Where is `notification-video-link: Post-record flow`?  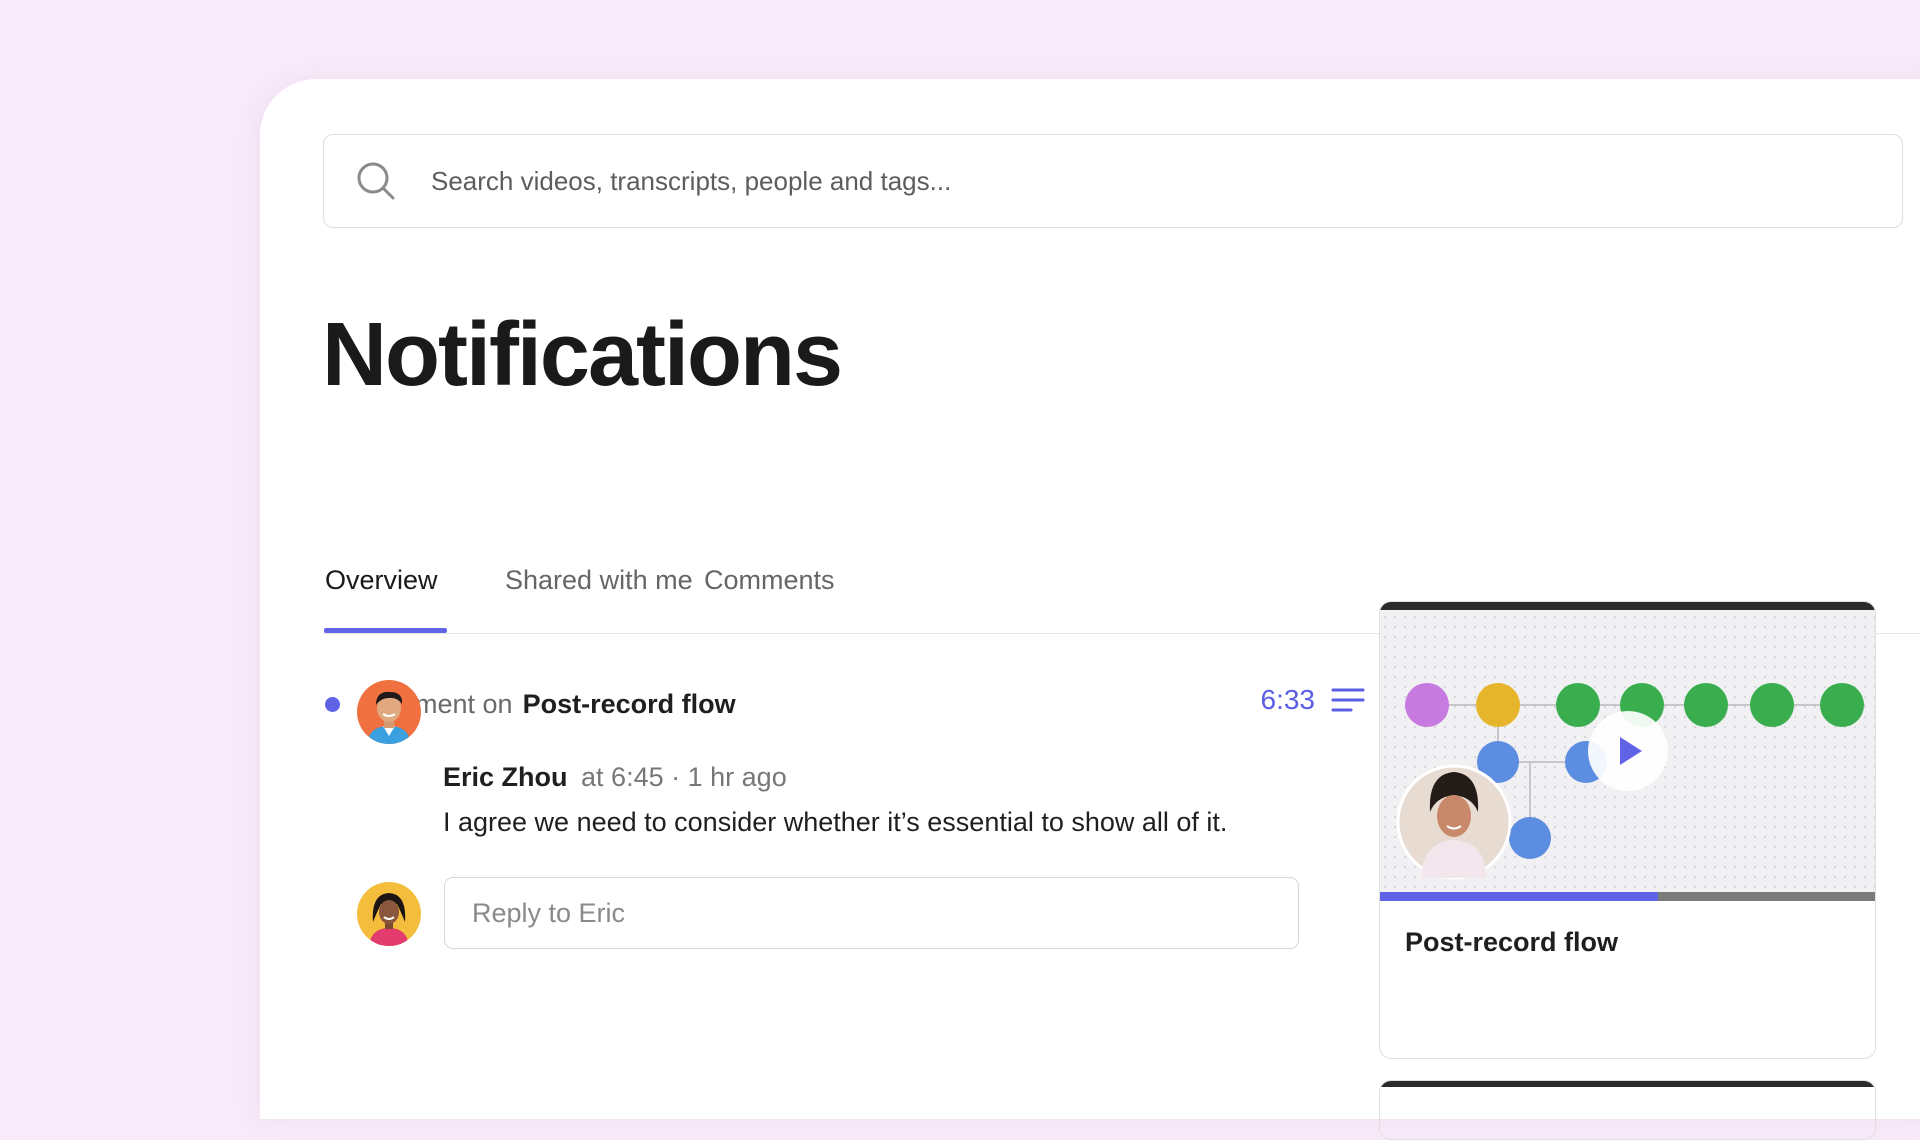 notification-video-link: Post-record flow is located at coordinates (629, 704).